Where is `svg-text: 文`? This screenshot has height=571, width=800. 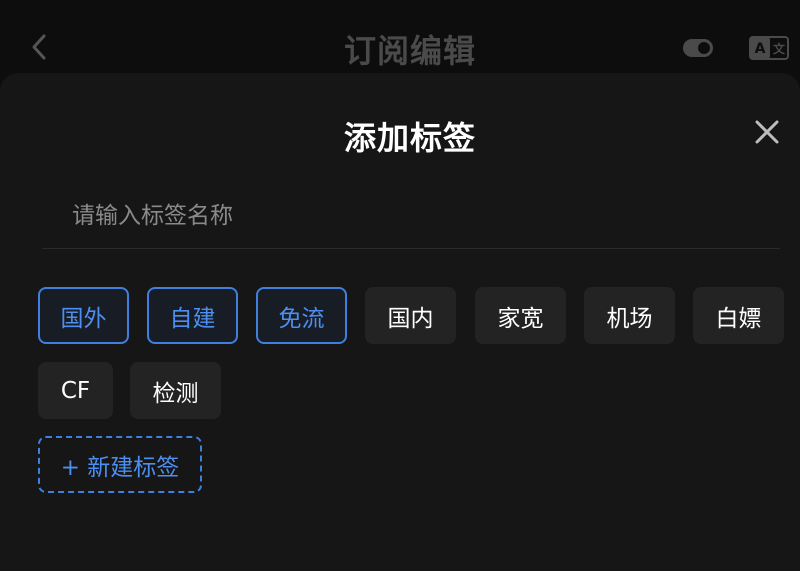 svg-text: 文 is located at coordinates (779, 48).